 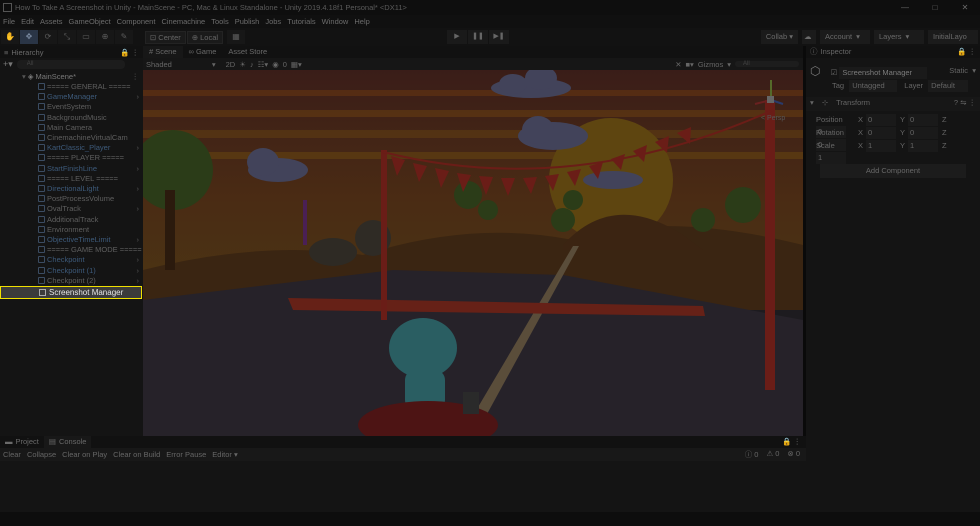 What do you see at coordinates (935, 7) in the screenshot?
I see `maximize-button: □` at bounding box center [935, 7].